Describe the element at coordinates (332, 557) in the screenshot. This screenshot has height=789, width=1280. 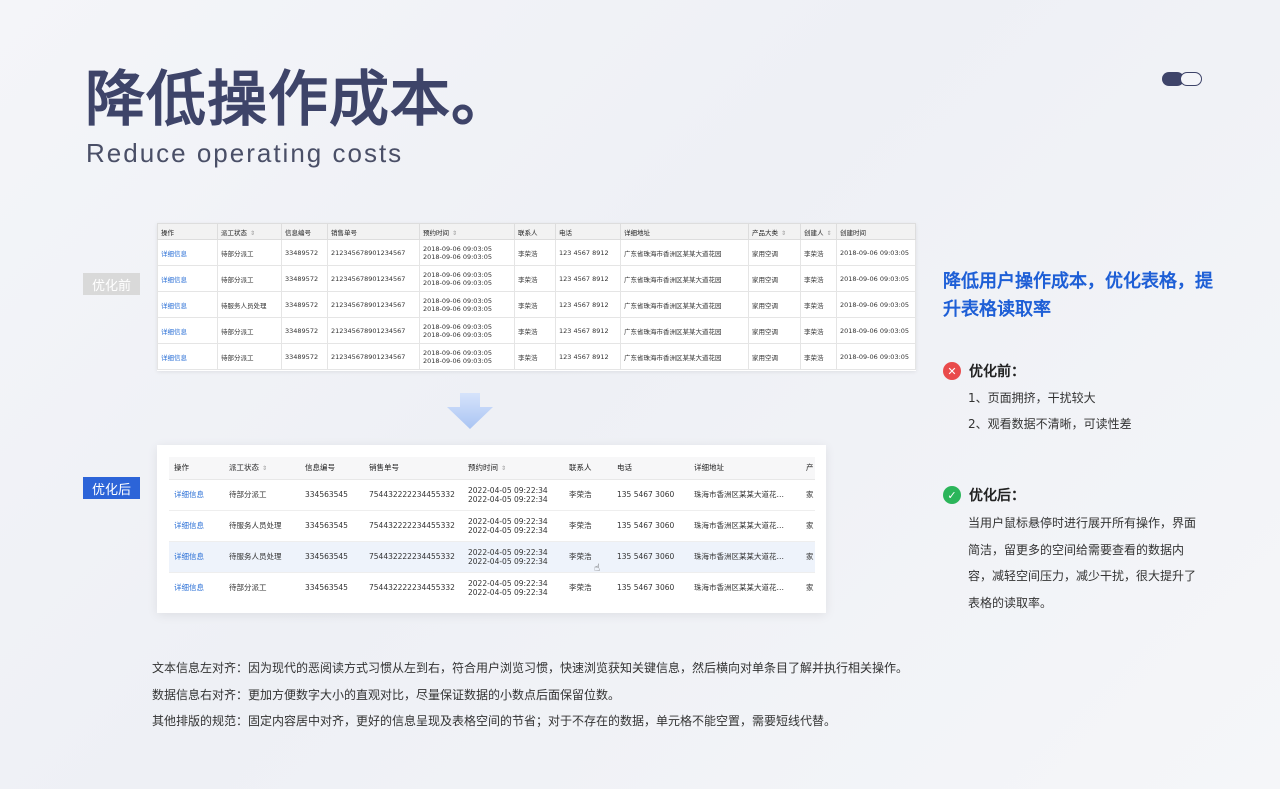
I see `info-no-cell: 334563545` at that location.